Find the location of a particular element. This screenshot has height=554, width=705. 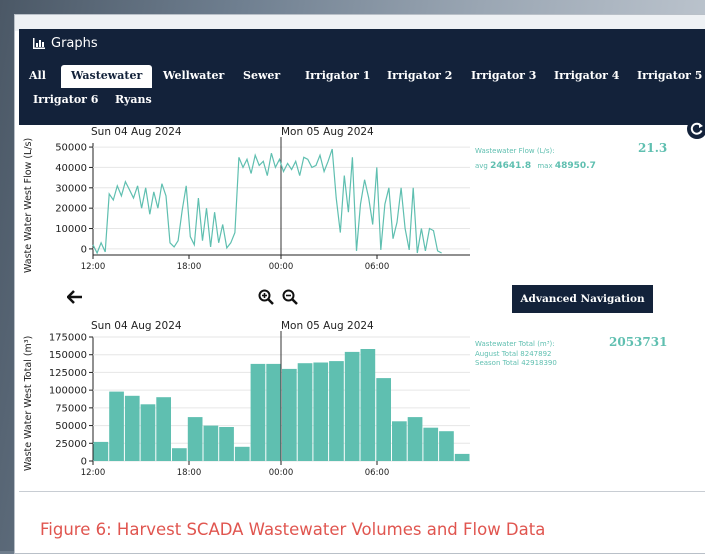

flow-avg-value: 24641.8 is located at coordinates (511, 166).